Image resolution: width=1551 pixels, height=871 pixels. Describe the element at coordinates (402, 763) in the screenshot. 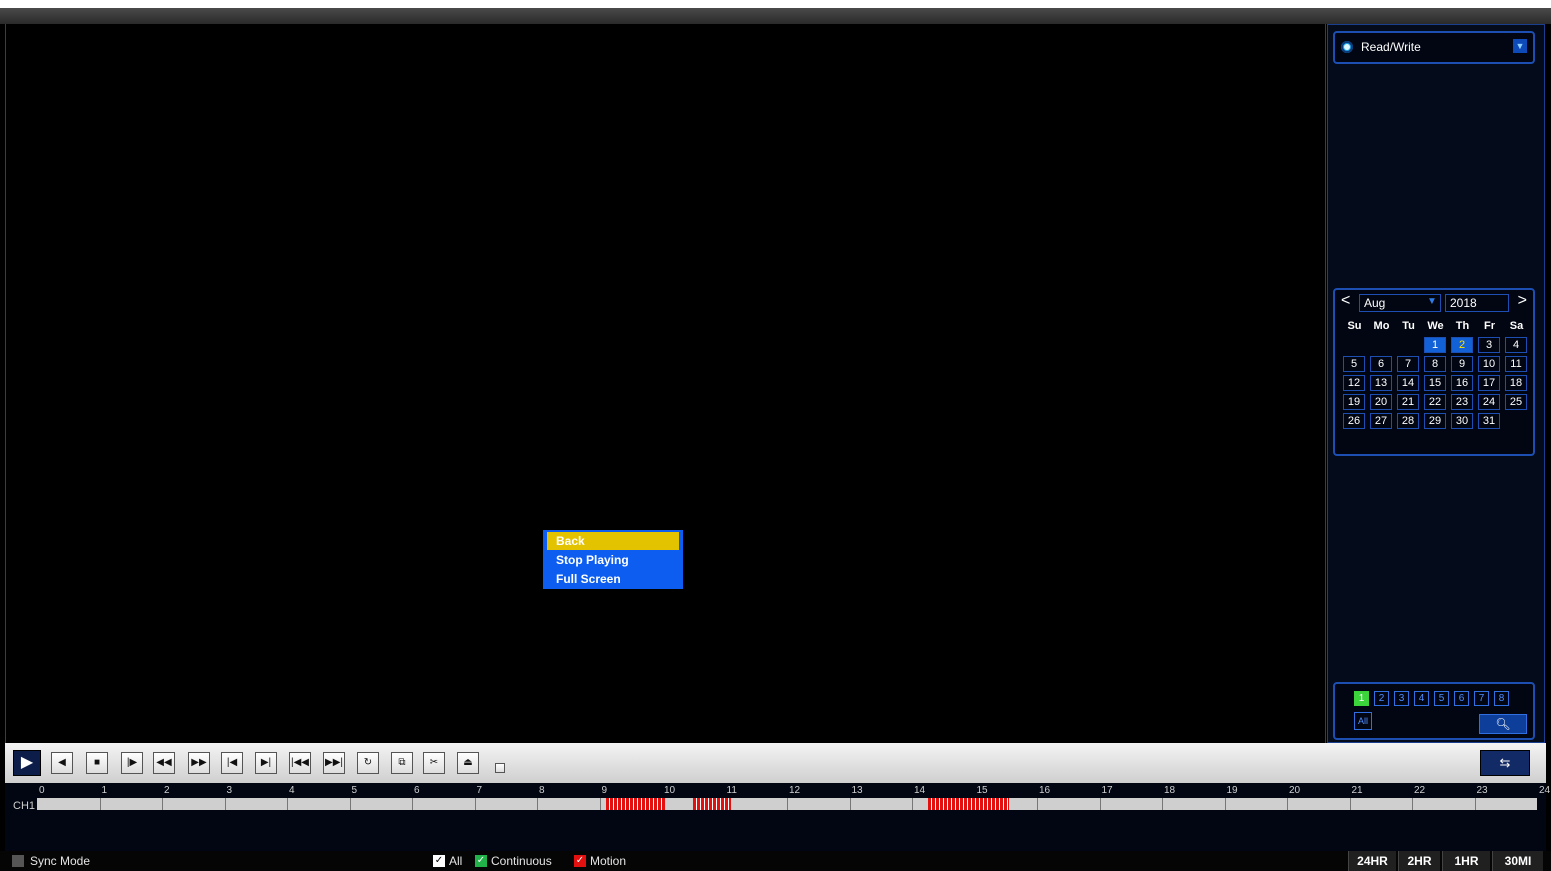

I see `multi-screen-button: ⧉` at that location.